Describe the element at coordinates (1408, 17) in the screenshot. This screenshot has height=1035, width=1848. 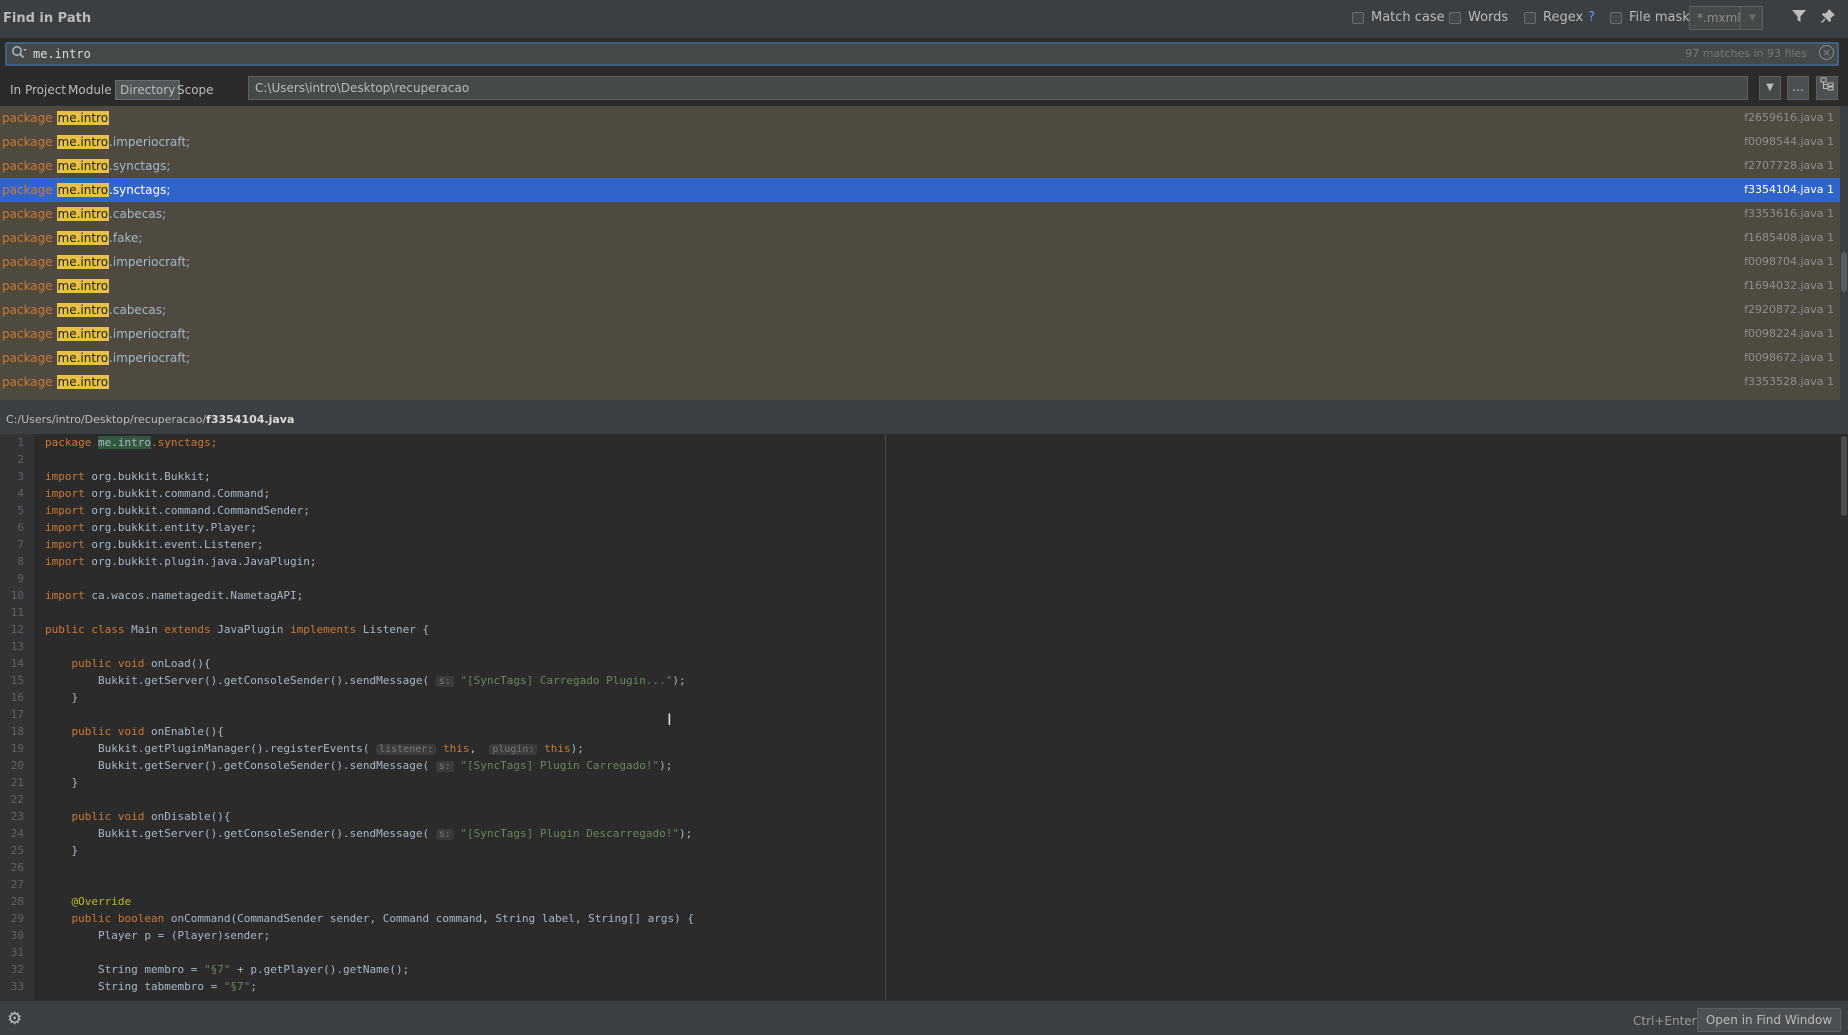
I see `match-case-label: Match case` at that location.